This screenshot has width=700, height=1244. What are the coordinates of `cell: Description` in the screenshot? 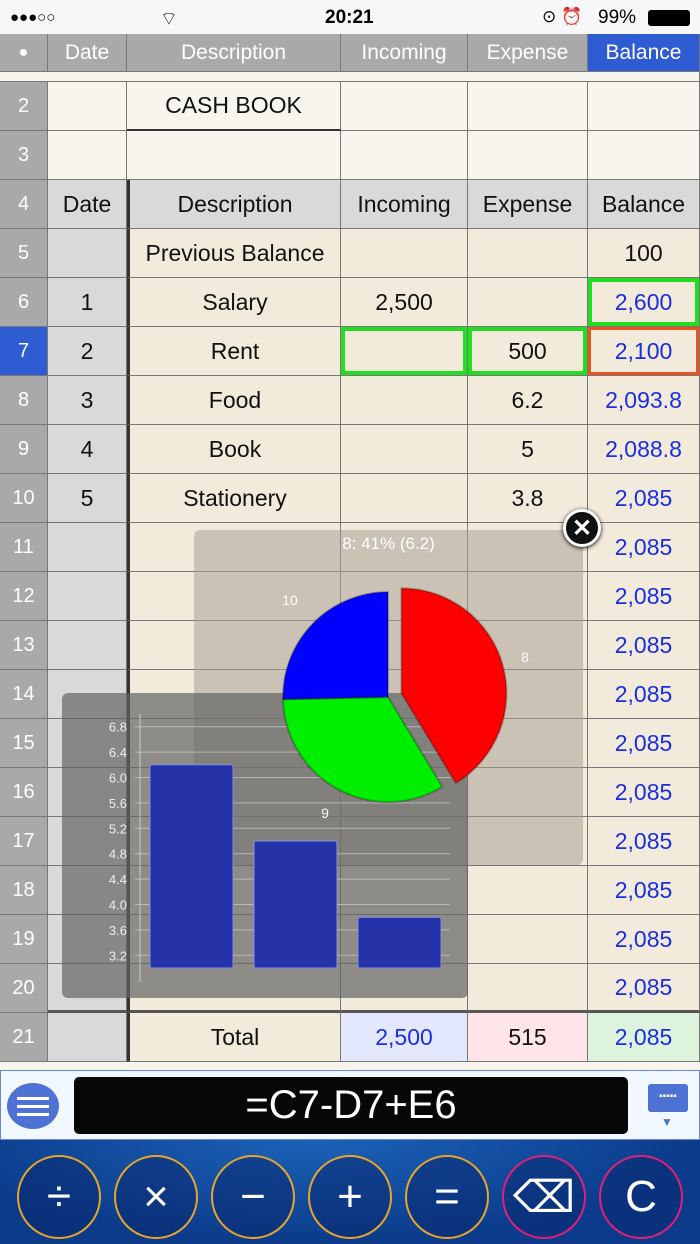 It's located at (234, 204).